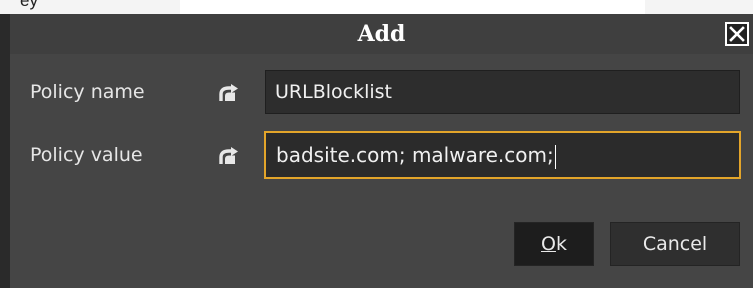 The height and width of the screenshot is (288, 753). I want to click on policy-value-label: Policy value, so click(86, 155).